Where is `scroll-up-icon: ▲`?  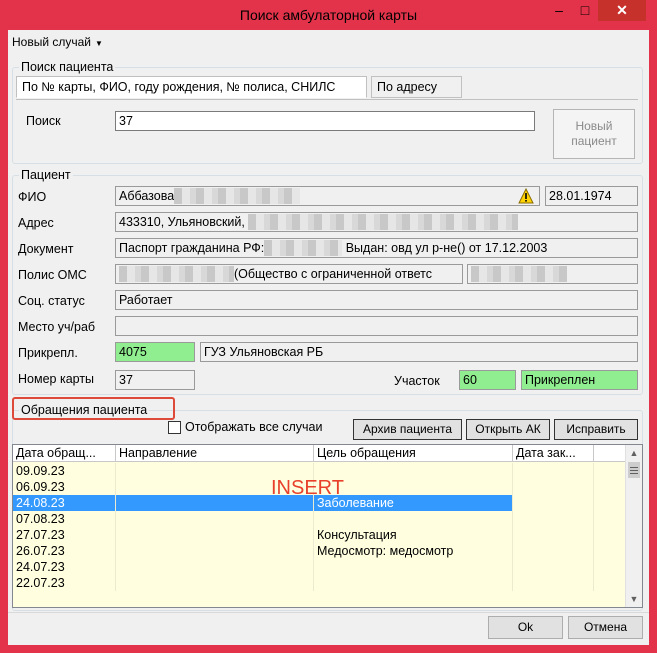
scroll-up-icon: ▲ is located at coordinates (634, 453).